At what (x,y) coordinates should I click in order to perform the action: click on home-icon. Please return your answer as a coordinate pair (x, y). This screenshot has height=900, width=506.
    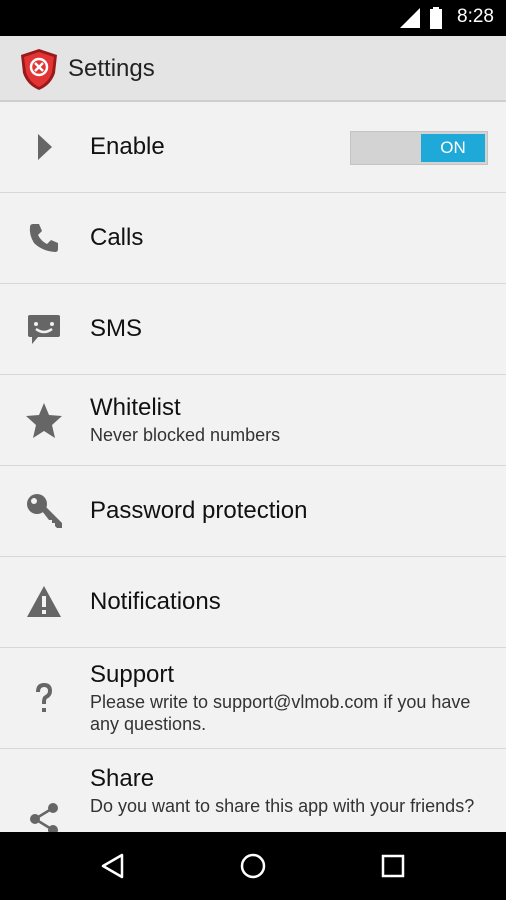
    Looking at the image, I should click on (253, 866).